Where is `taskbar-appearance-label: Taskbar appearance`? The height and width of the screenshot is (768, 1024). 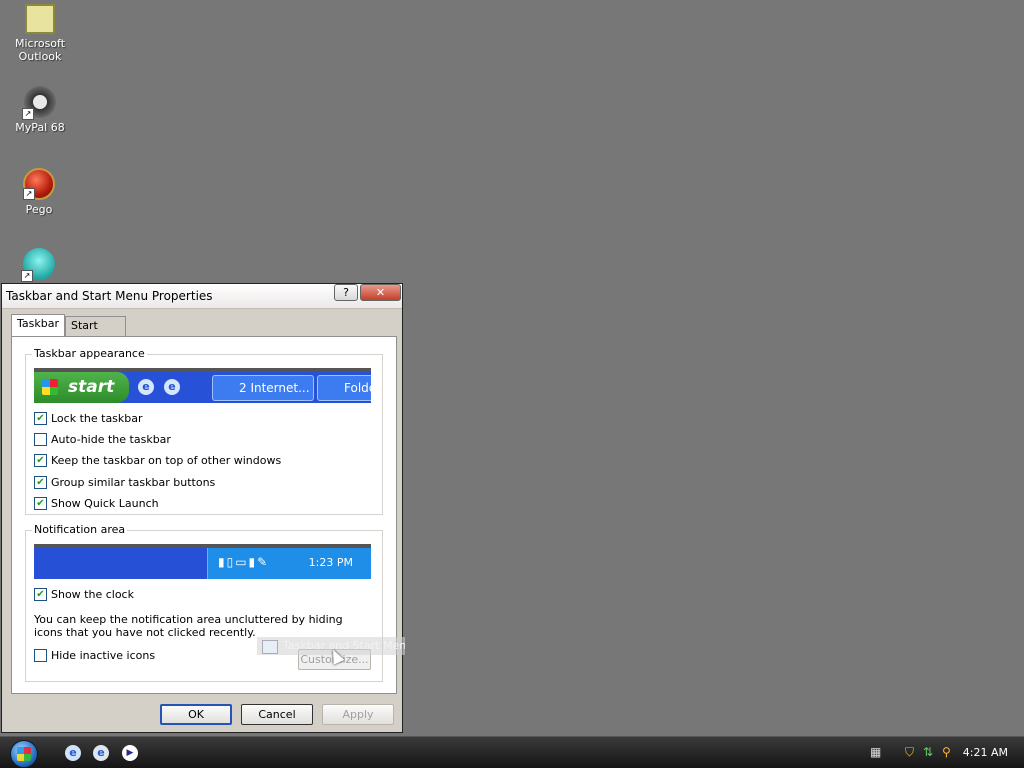 taskbar-appearance-label: Taskbar appearance is located at coordinates (89, 353).